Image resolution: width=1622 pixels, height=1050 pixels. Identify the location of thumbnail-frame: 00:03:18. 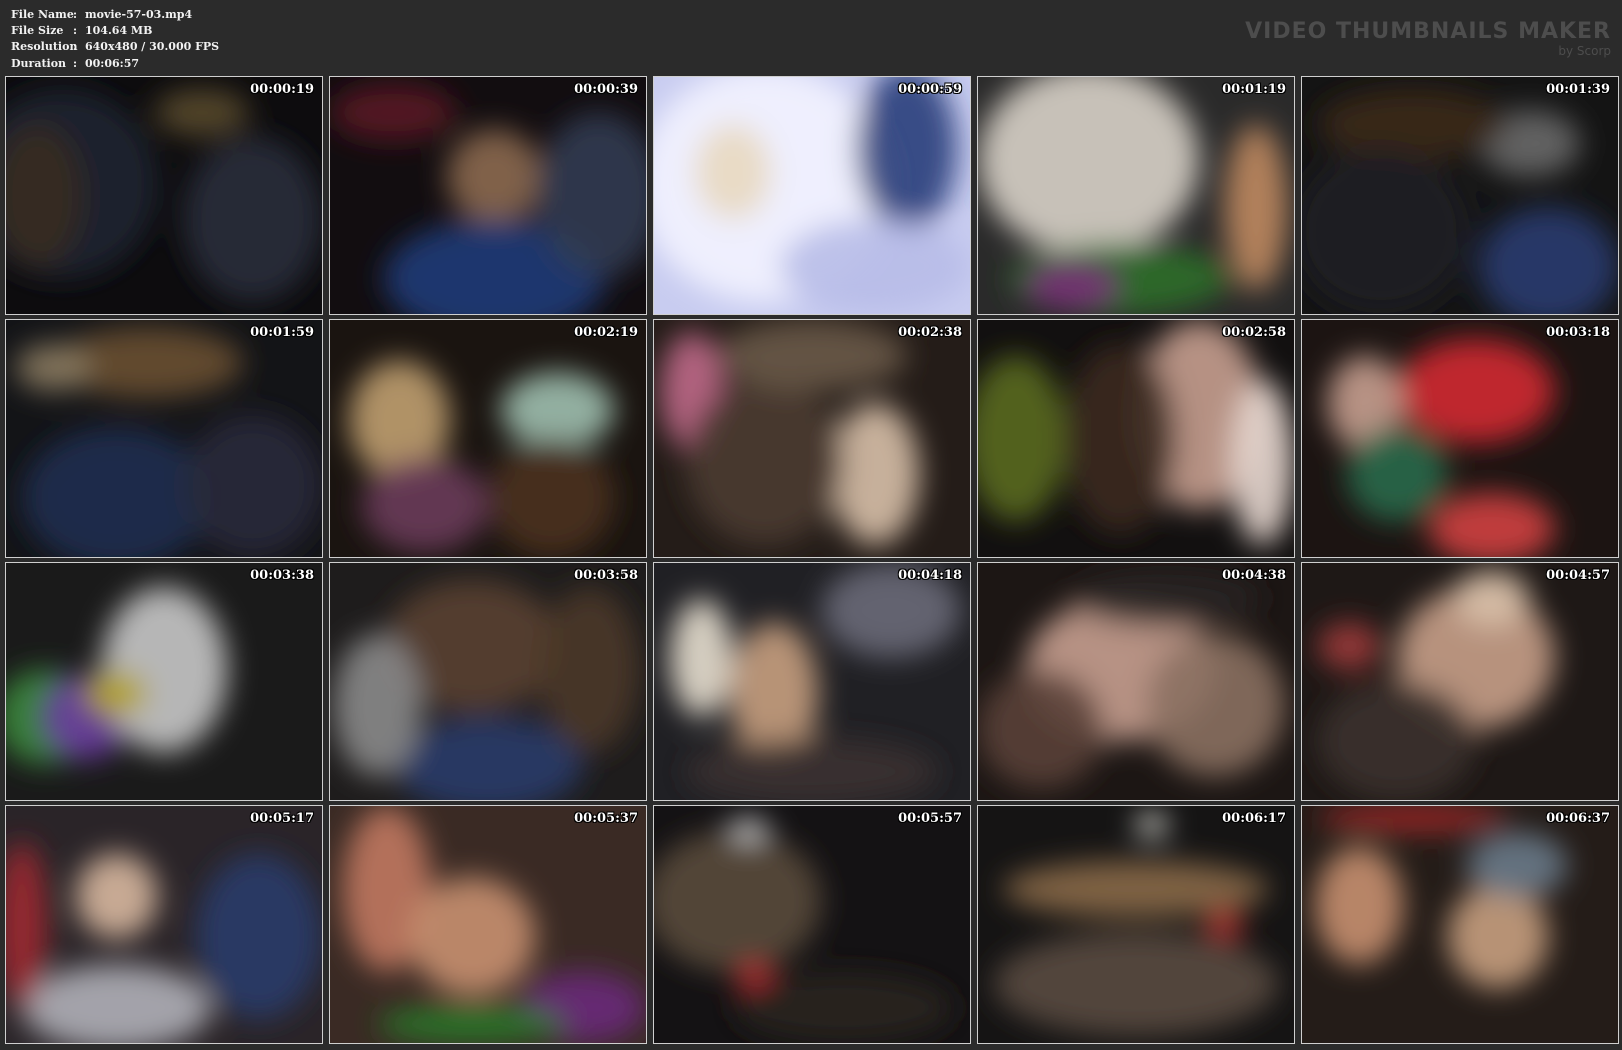
(1460, 438).